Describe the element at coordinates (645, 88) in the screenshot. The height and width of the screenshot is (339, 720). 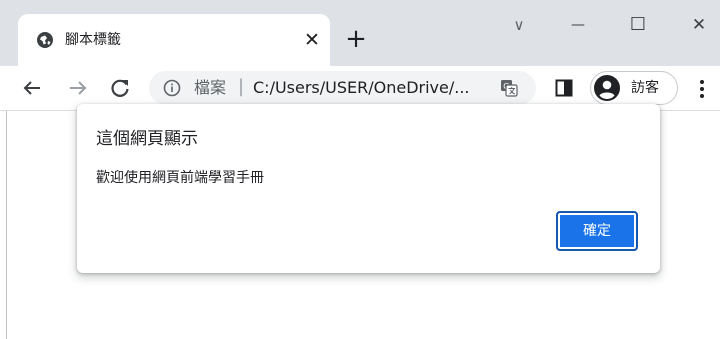
I see `profile-label: 訪客` at that location.